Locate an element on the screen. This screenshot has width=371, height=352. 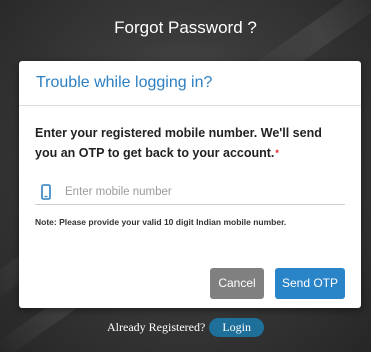
footer: Already Registered? Login is located at coordinates (185, 327).